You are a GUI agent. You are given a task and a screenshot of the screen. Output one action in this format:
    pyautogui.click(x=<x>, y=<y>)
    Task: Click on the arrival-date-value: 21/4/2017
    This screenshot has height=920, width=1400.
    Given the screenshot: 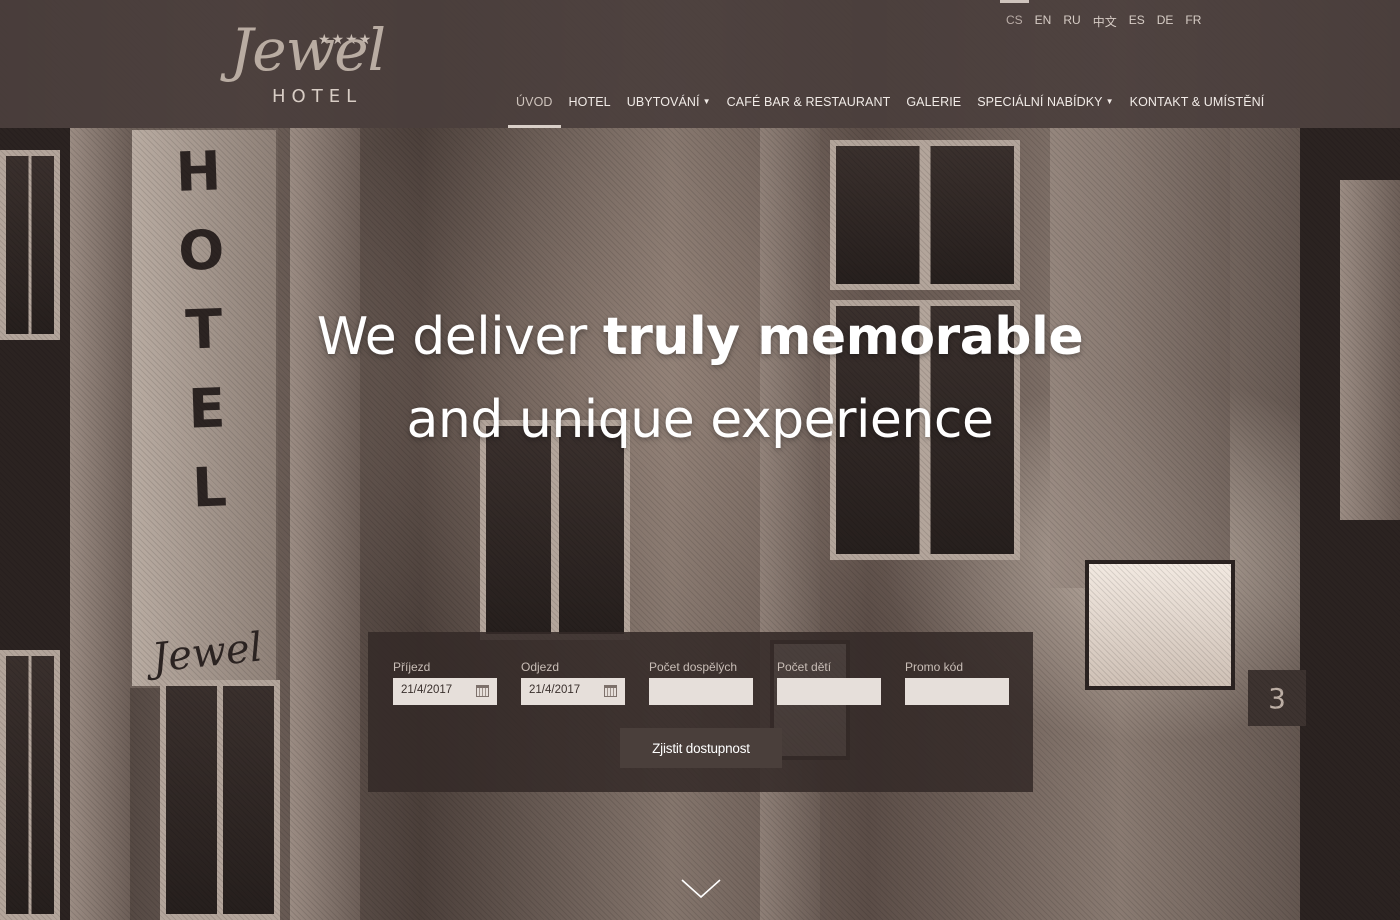 What is the action you would take?
    pyautogui.click(x=427, y=690)
    